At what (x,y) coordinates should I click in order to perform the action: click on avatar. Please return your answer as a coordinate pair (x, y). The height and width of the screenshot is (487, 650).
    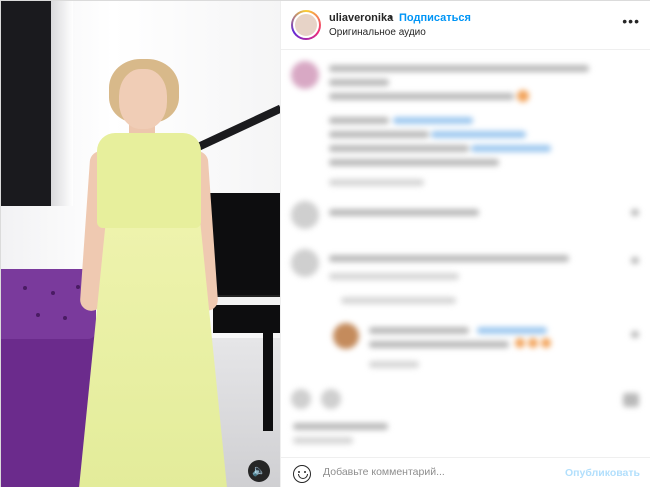
    Looking at the image, I should click on (306, 25).